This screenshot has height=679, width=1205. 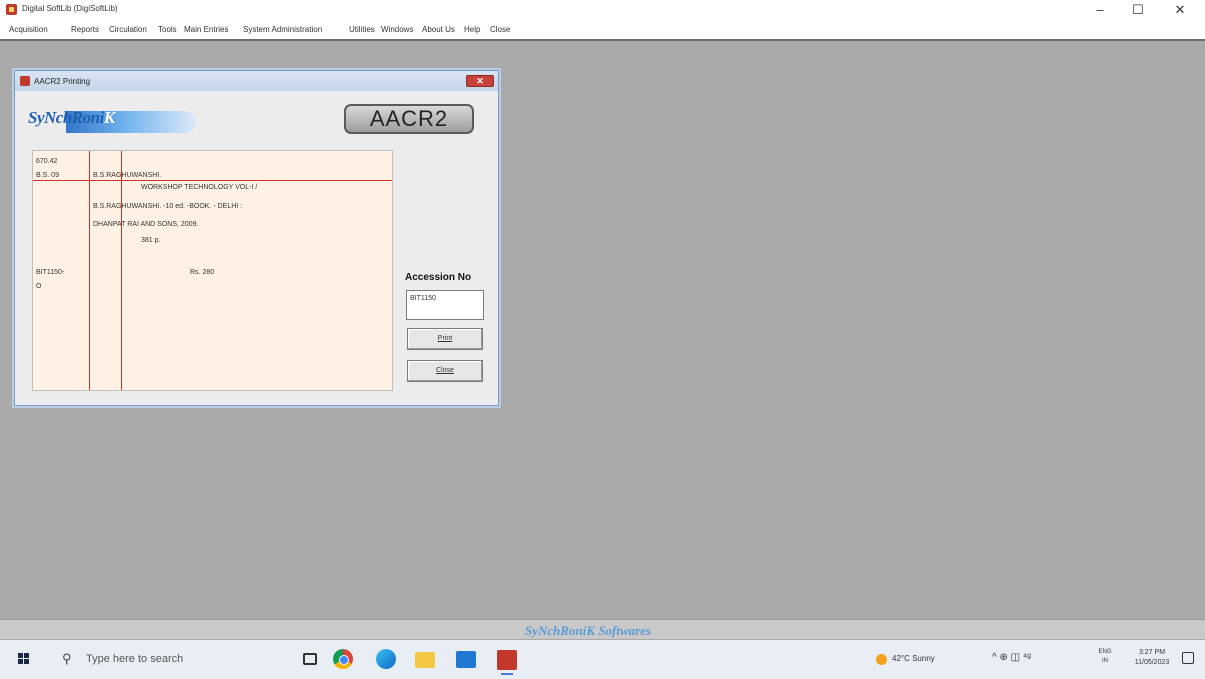 I want to click on window-title: Digital SoftLib (DigiSoftLib), so click(x=70, y=8).